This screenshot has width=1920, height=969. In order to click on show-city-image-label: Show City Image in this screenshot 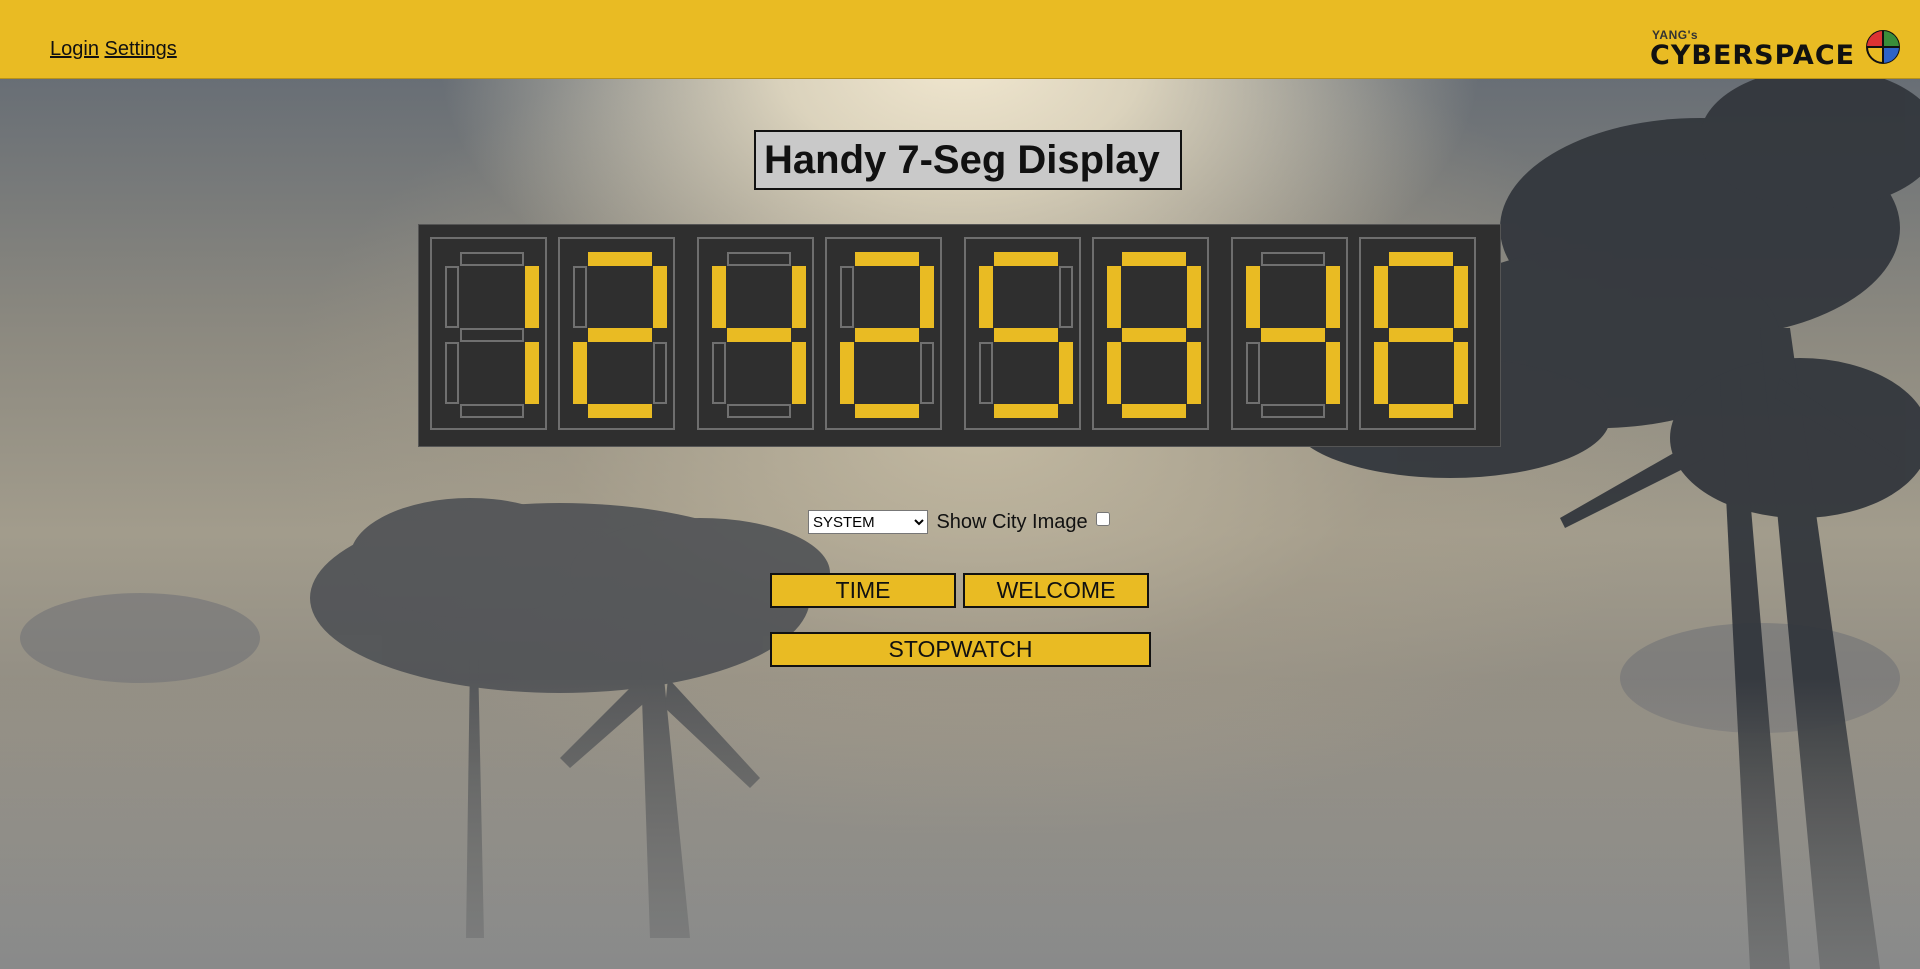, I will do `click(1012, 521)`.